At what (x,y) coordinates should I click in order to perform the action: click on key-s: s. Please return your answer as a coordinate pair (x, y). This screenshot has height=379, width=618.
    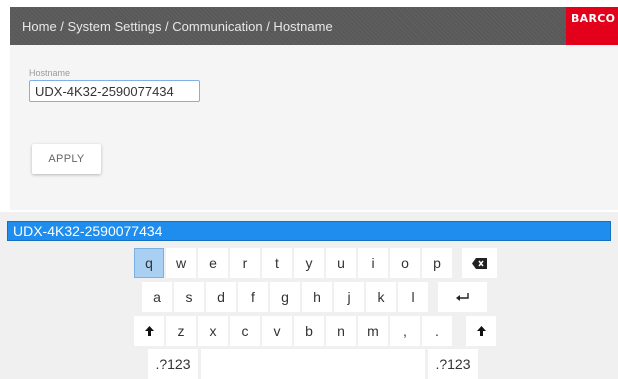
    Looking at the image, I should click on (189, 297).